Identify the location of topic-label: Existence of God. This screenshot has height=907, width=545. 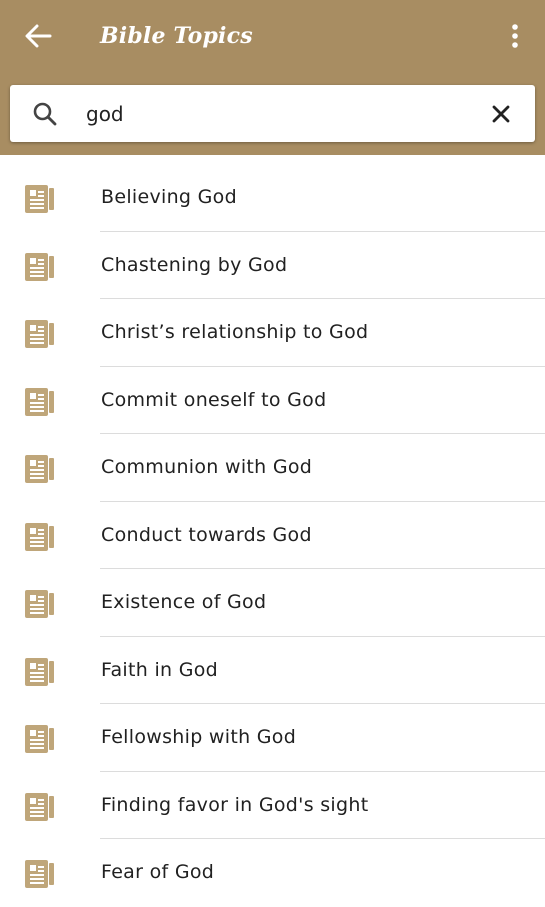
(184, 602).